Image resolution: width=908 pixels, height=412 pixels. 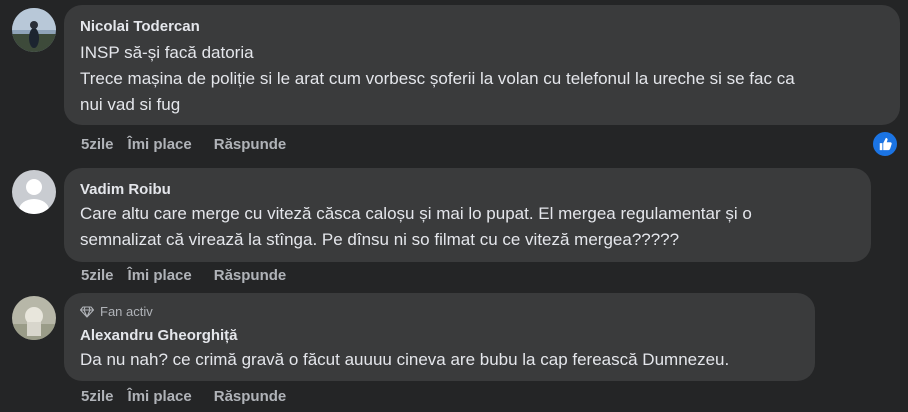 What do you see at coordinates (126, 311) in the screenshot?
I see `fan-badge-label: Fan activ` at bounding box center [126, 311].